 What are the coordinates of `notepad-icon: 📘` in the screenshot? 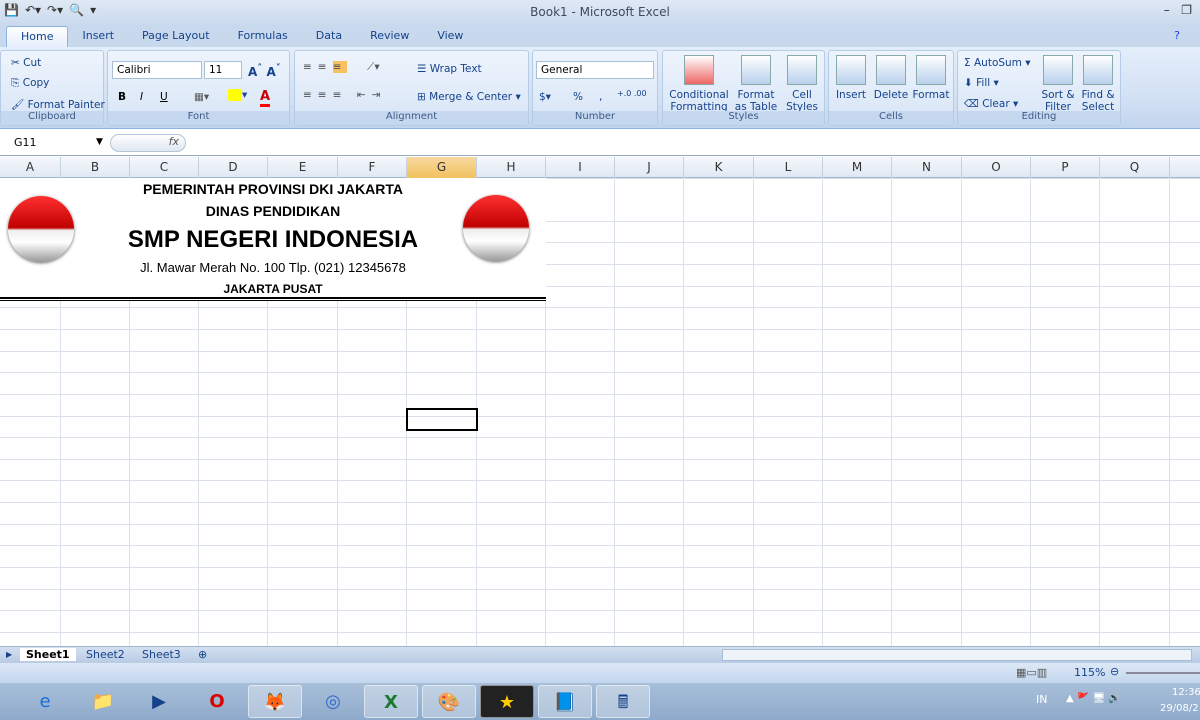 It's located at (565, 701).